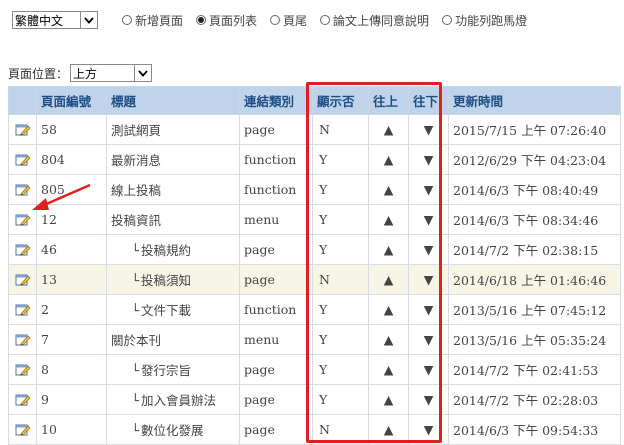  I want to click on cell-updated-time: 2014/6/18 上午 01:46:46, so click(534, 279).